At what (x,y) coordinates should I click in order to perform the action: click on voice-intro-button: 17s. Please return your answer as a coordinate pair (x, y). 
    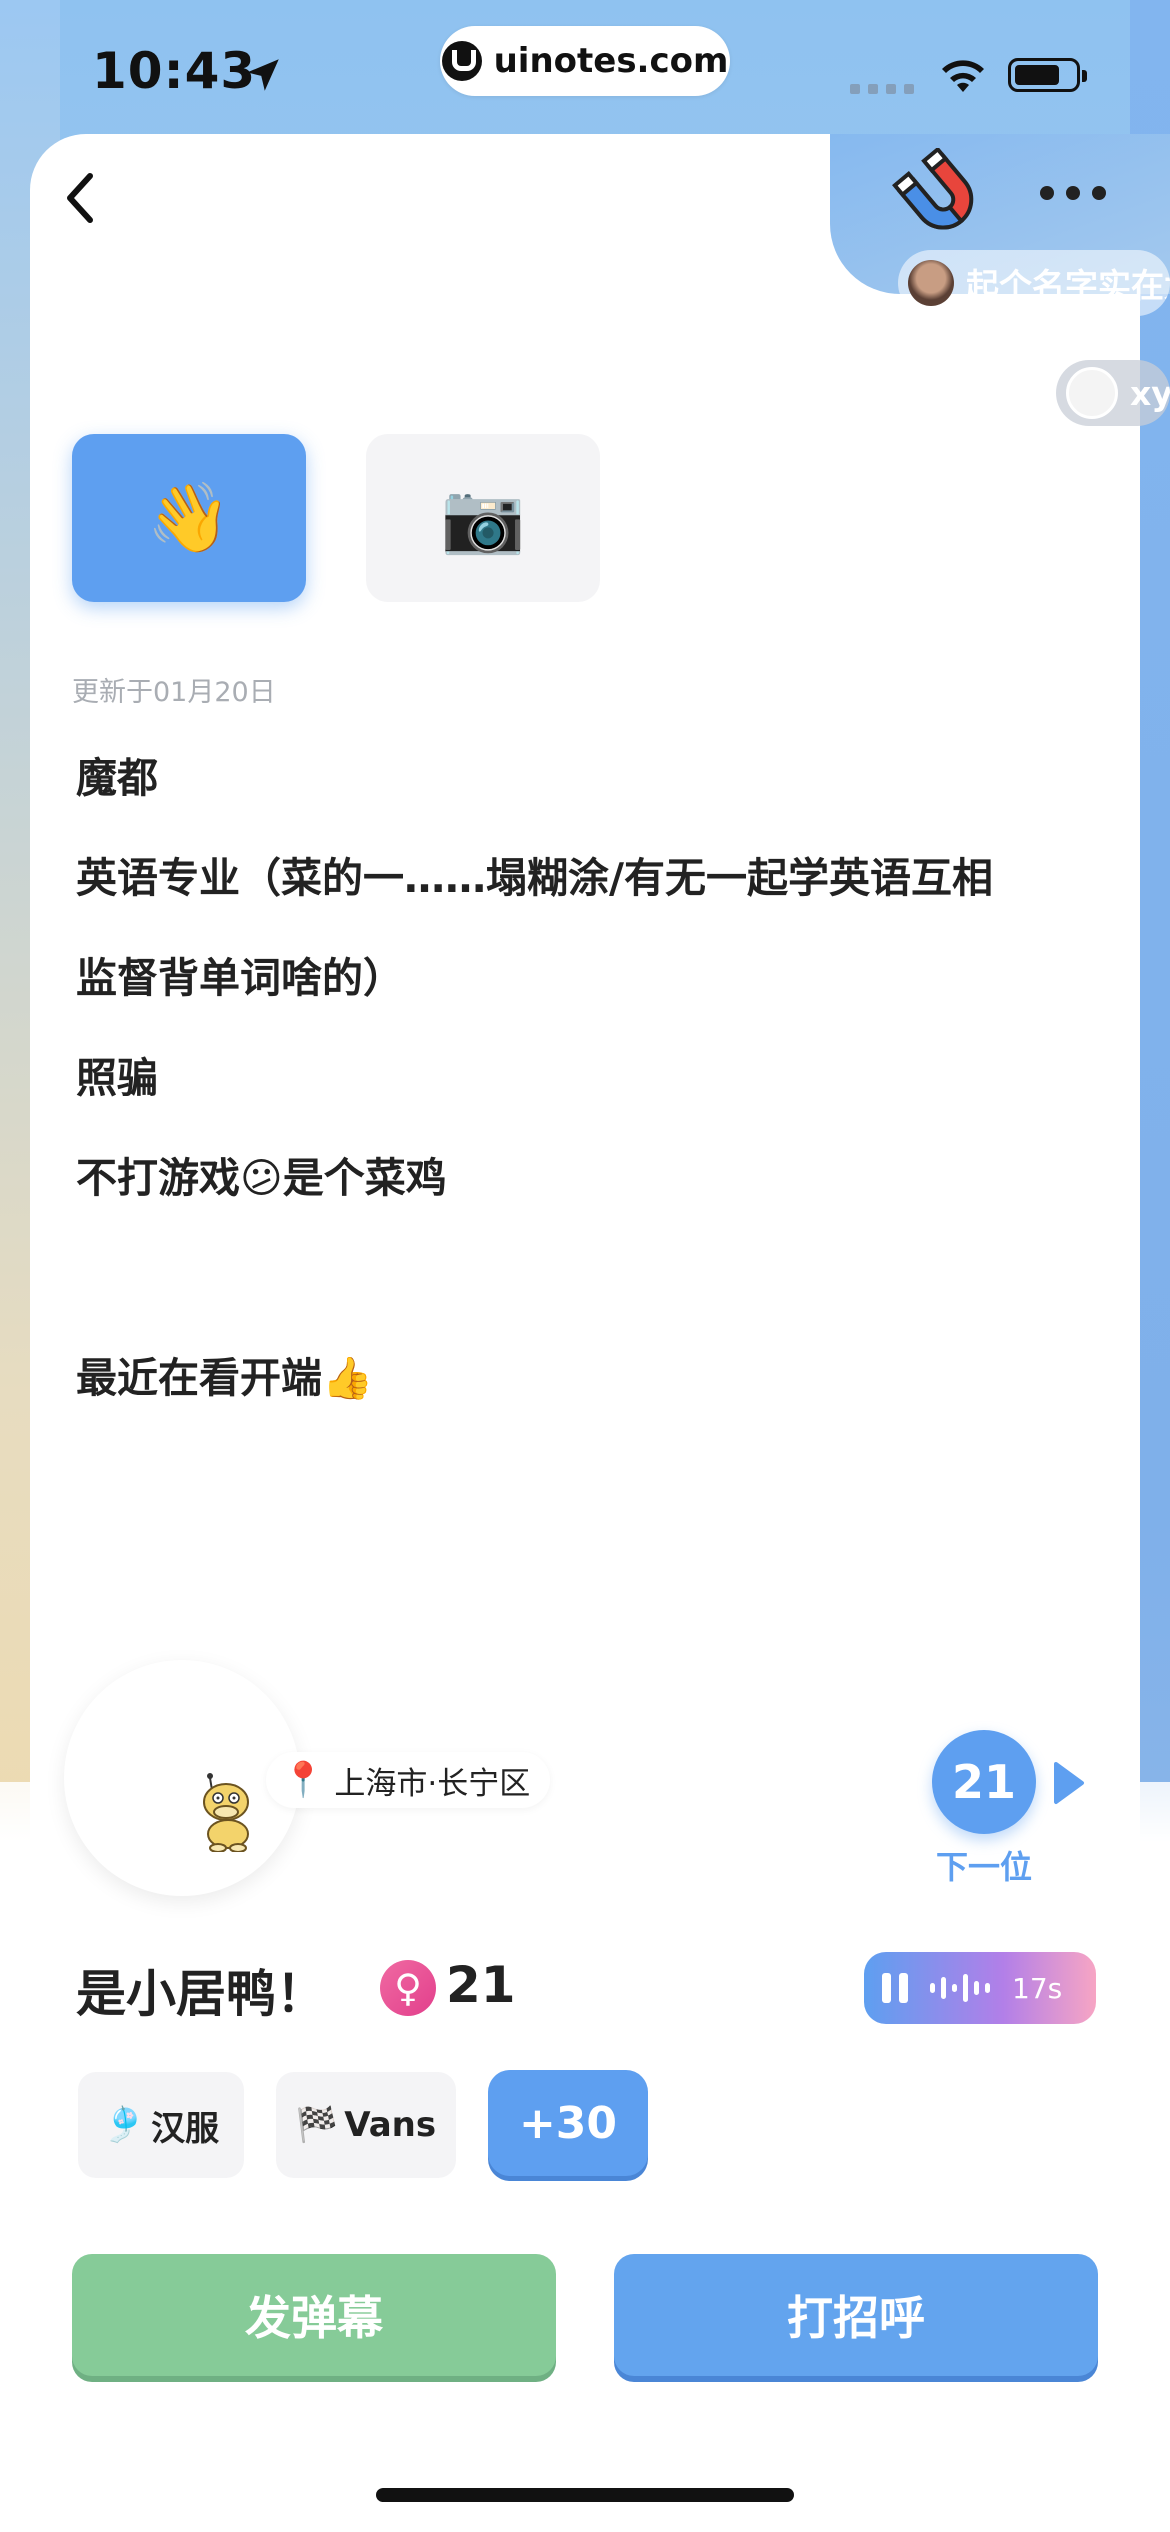
    Looking at the image, I should click on (980, 1988).